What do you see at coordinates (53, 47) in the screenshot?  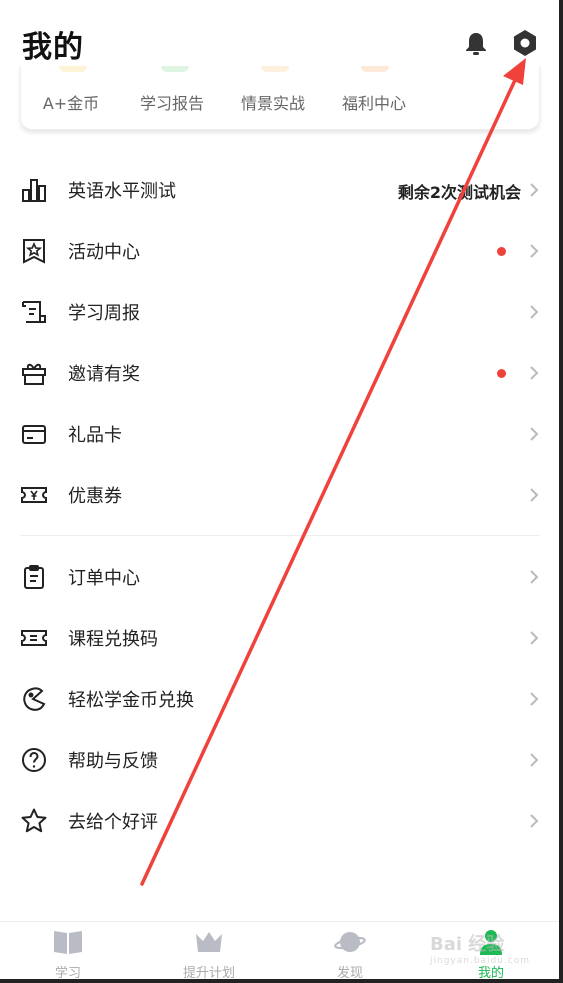 I see `page-title: 我的` at bounding box center [53, 47].